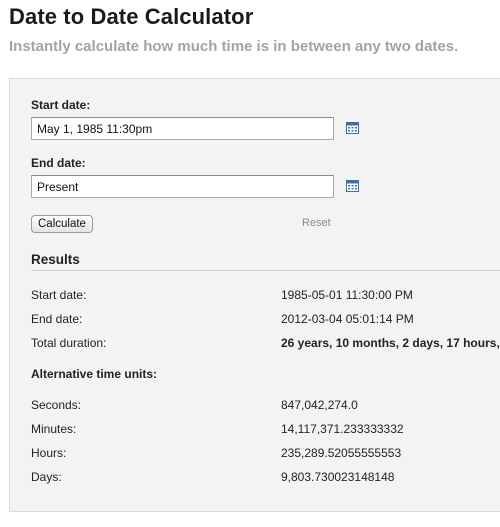  What do you see at coordinates (131, 16) in the screenshot?
I see `page-title: Date to Date Calculator` at bounding box center [131, 16].